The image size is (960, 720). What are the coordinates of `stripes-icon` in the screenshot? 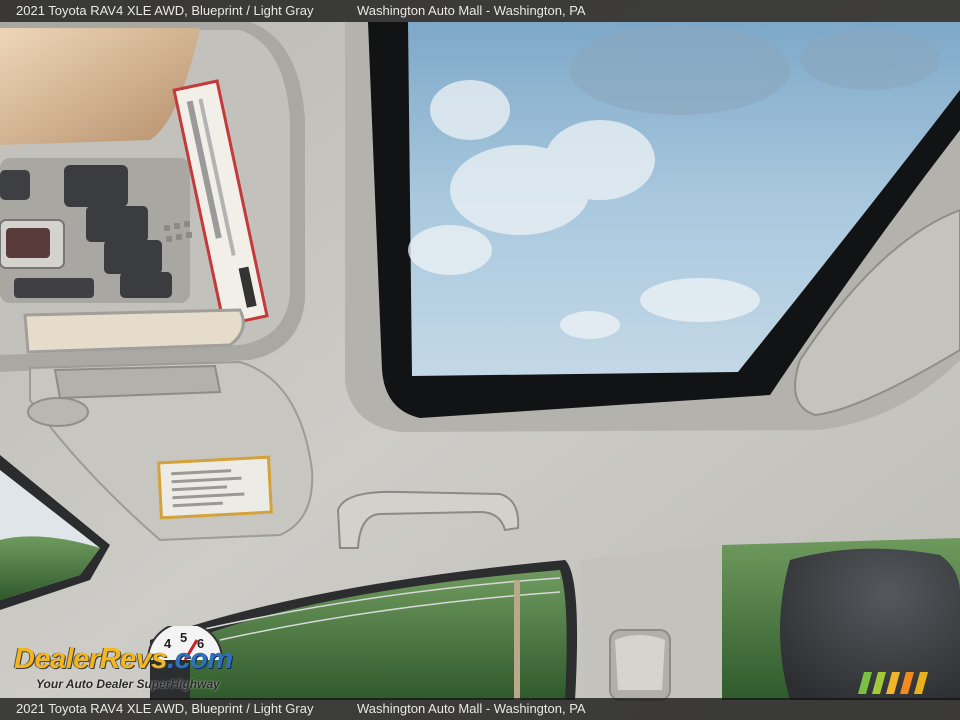 It's located at (893, 683).